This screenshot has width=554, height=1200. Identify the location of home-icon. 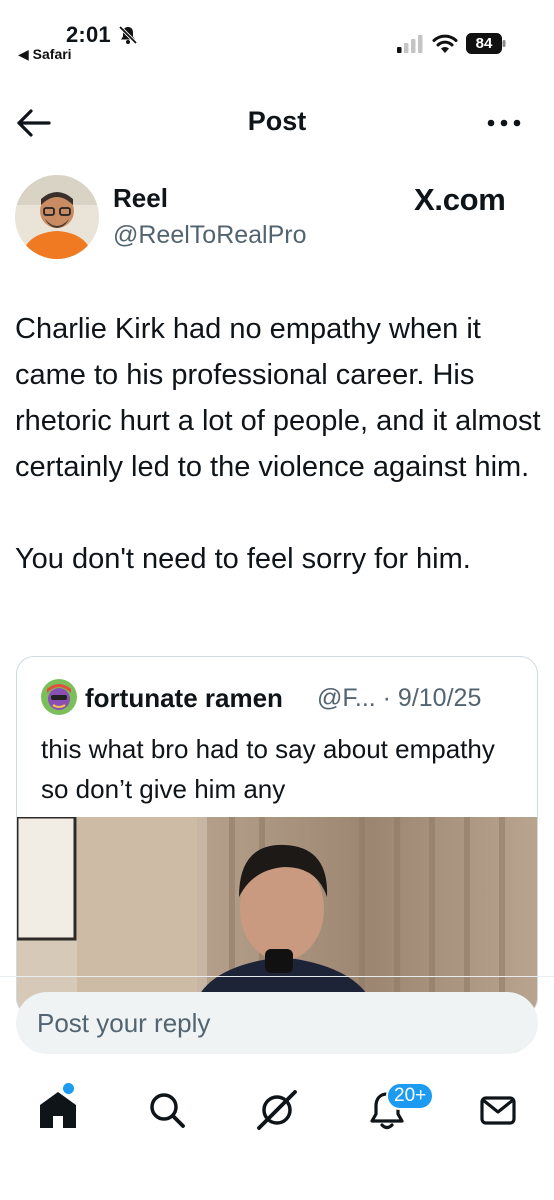
(58, 1110).